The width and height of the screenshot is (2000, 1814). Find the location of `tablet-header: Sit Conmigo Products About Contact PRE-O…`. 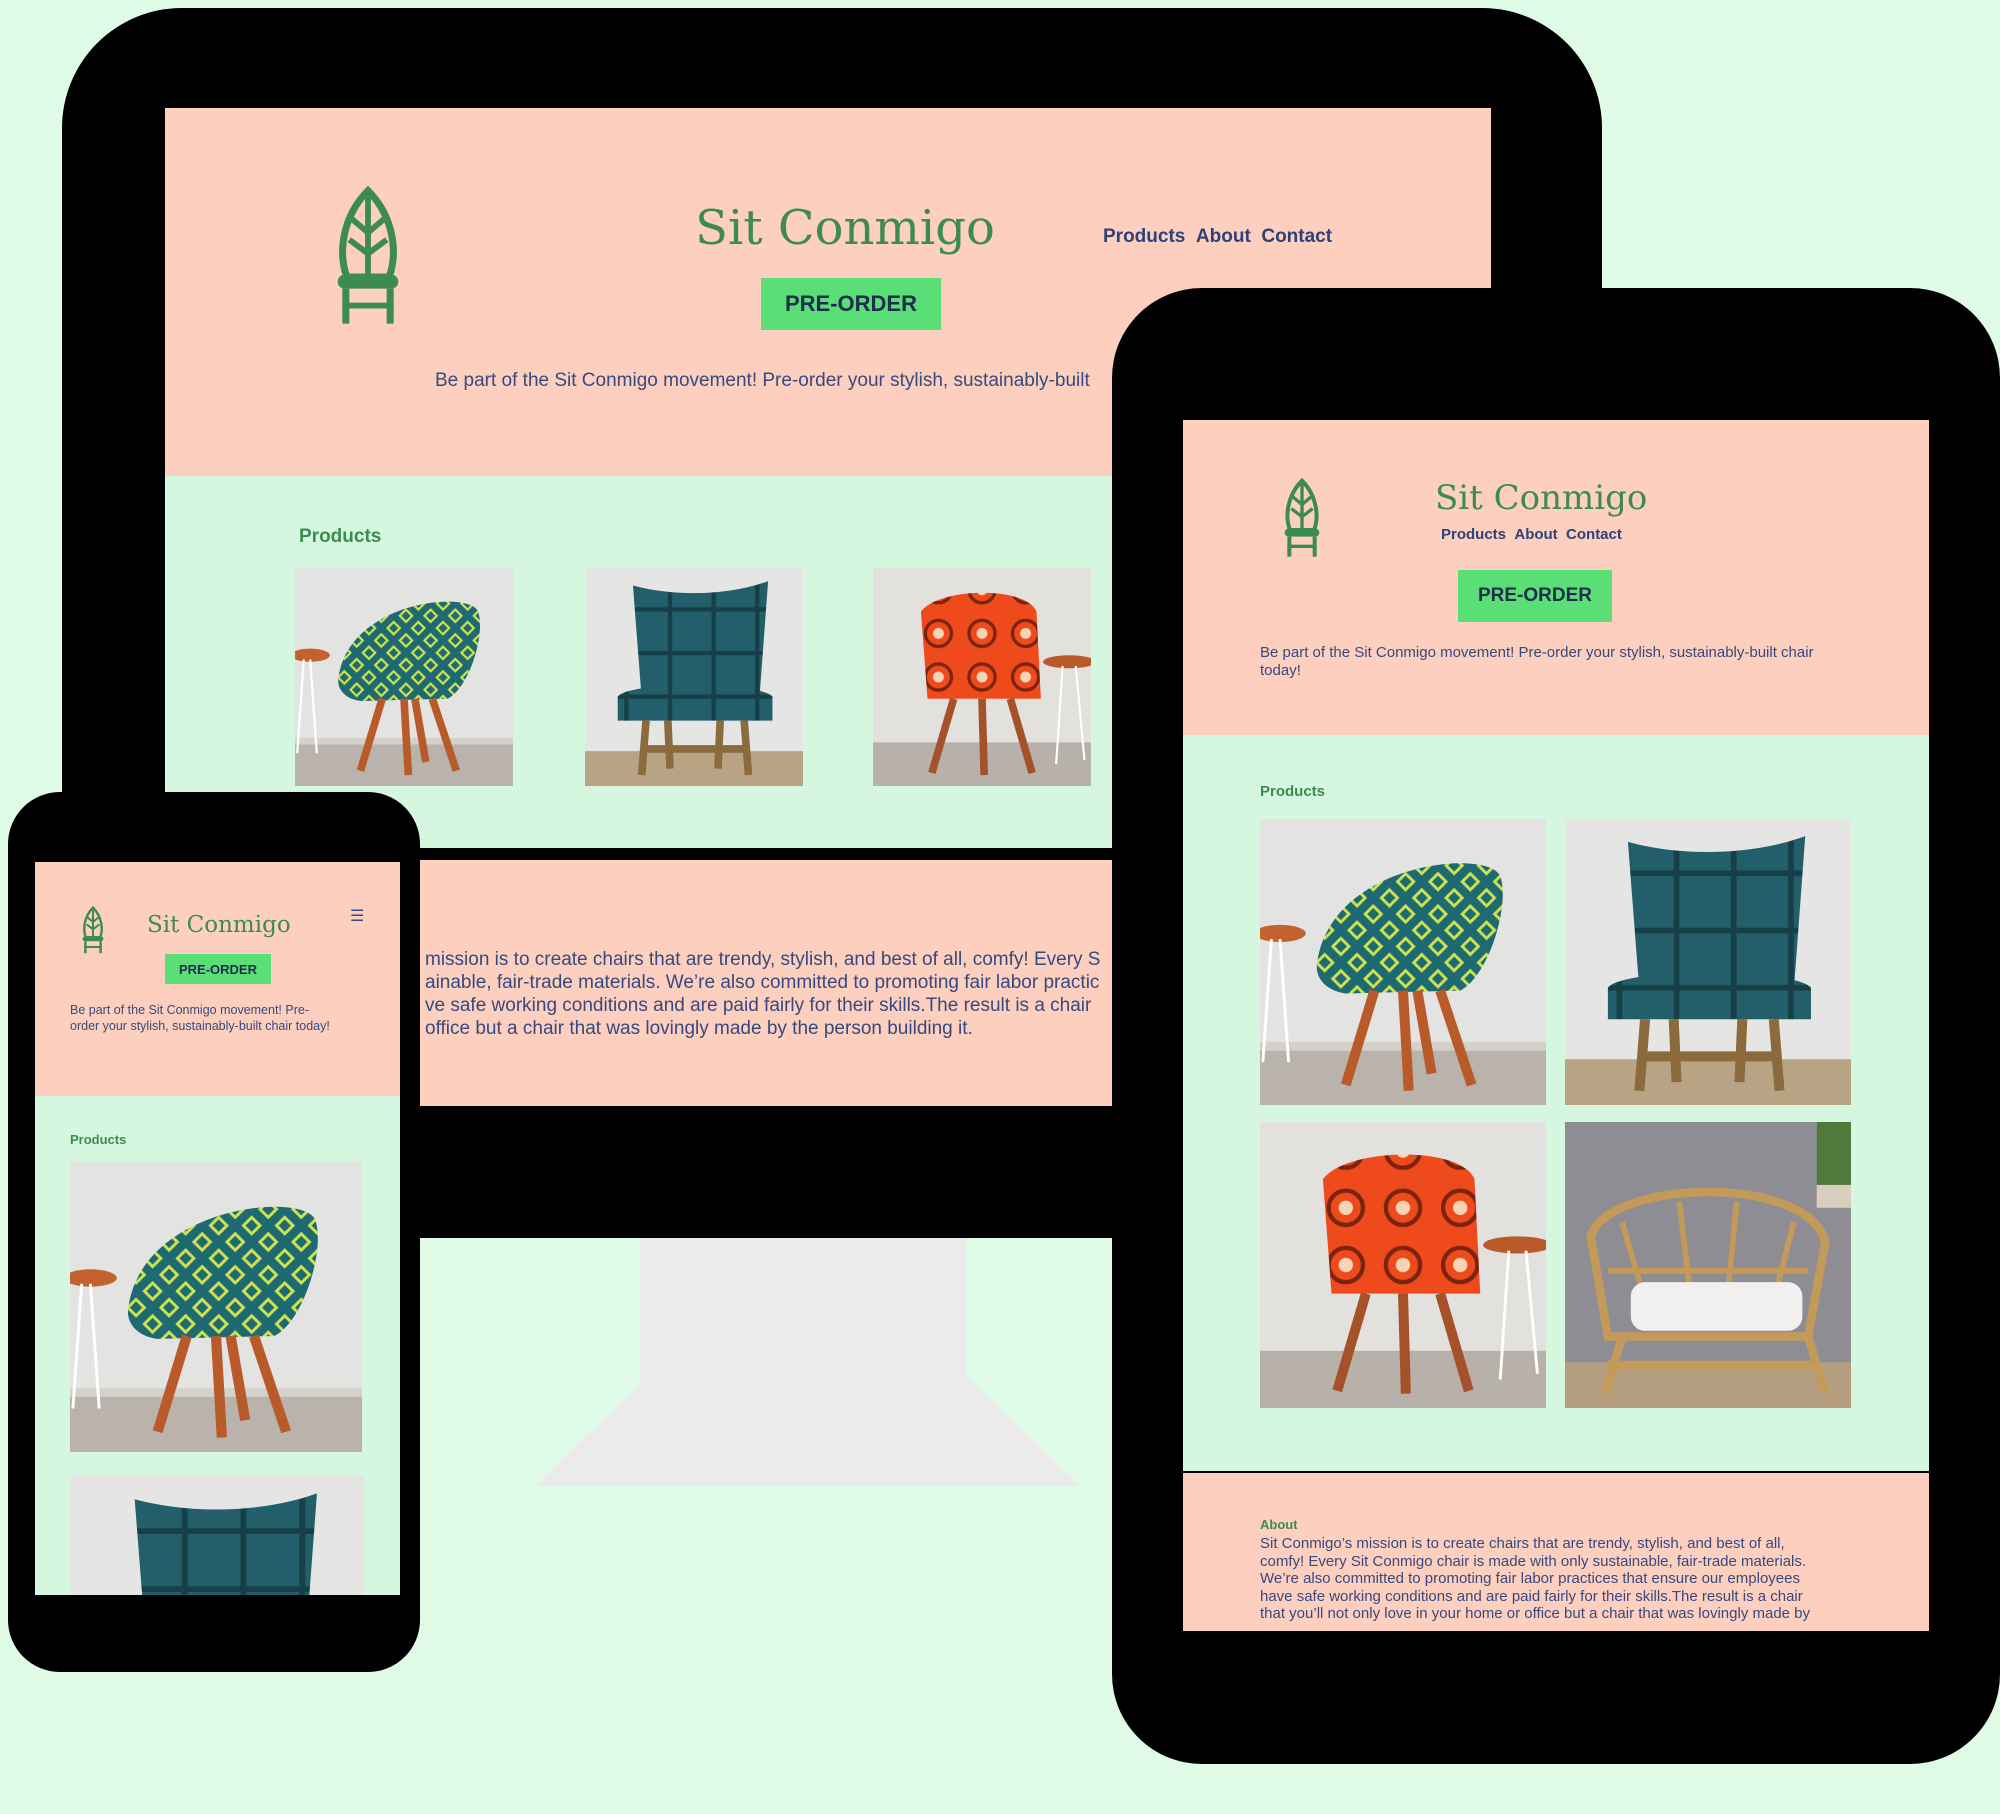

tablet-header: Sit Conmigo Products About Contact PRE-O… is located at coordinates (1556, 577).